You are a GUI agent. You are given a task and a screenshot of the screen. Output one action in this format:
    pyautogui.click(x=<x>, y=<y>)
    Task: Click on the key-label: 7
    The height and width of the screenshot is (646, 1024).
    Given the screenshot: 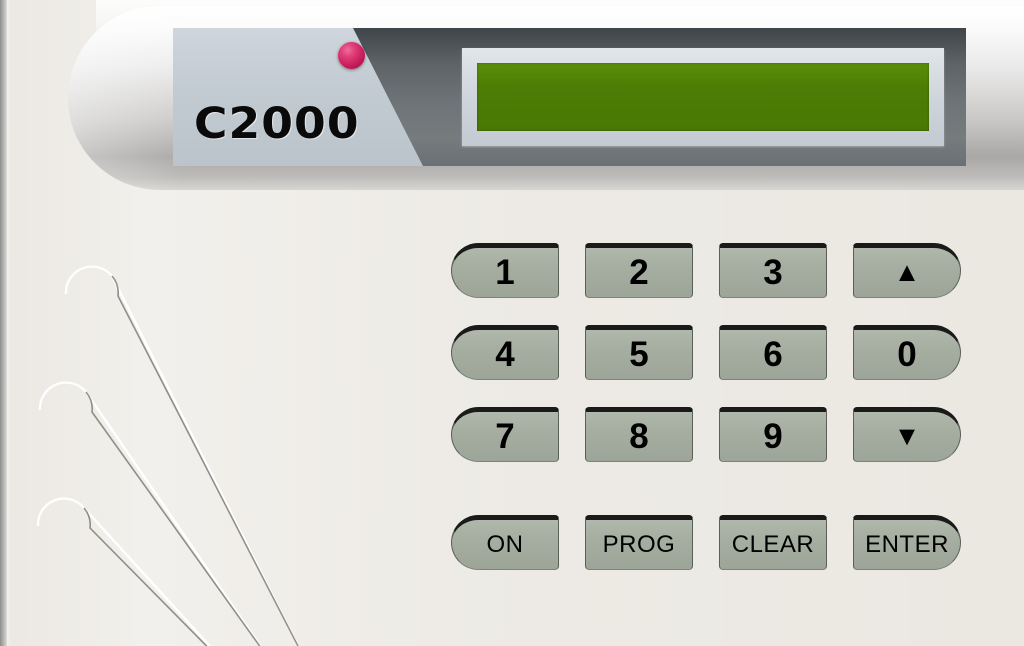 What is the action you would take?
    pyautogui.click(x=505, y=436)
    